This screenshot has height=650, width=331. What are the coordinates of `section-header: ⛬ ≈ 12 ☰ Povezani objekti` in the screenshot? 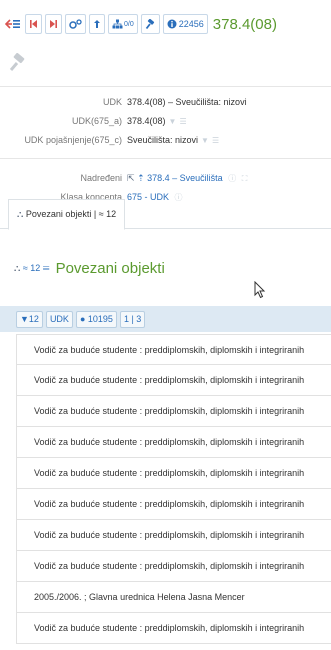 It's located at (89, 268).